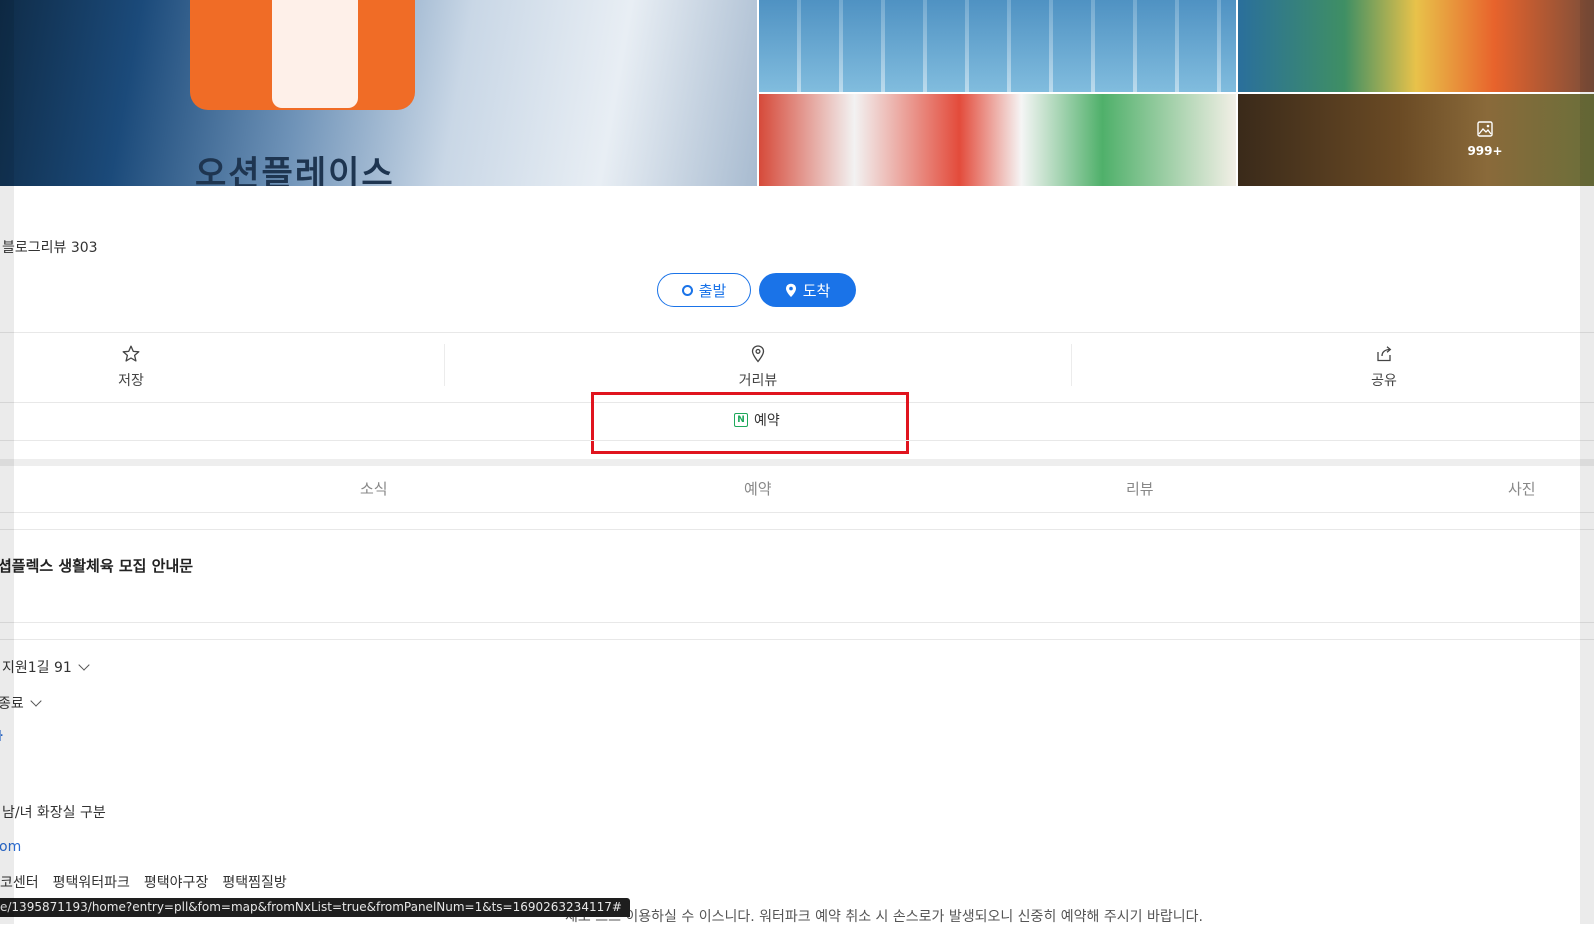  What do you see at coordinates (712, 290) in the screenshot?
I see `start-label: 출발` at bounding box center [712, 290].